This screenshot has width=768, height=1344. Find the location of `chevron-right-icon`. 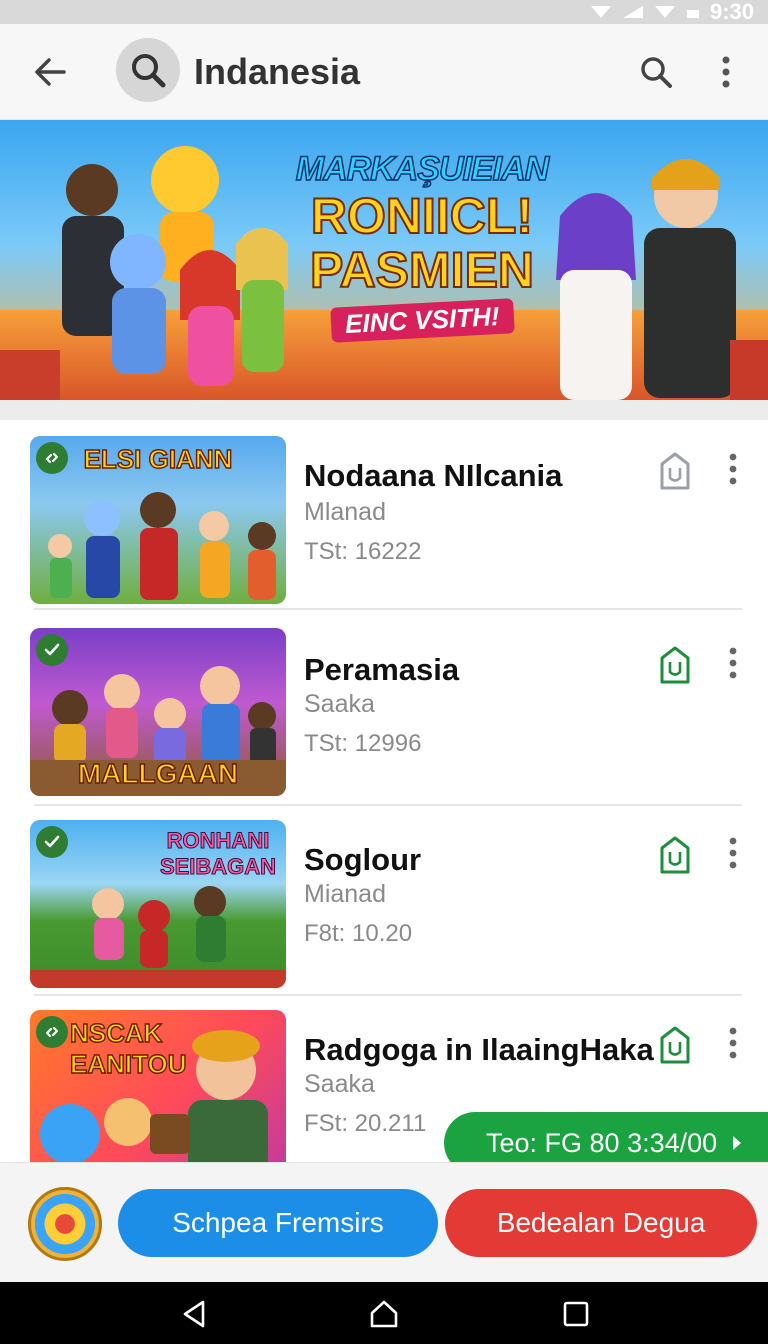

chevron-right-icon is located at coordinates (737, 1143).